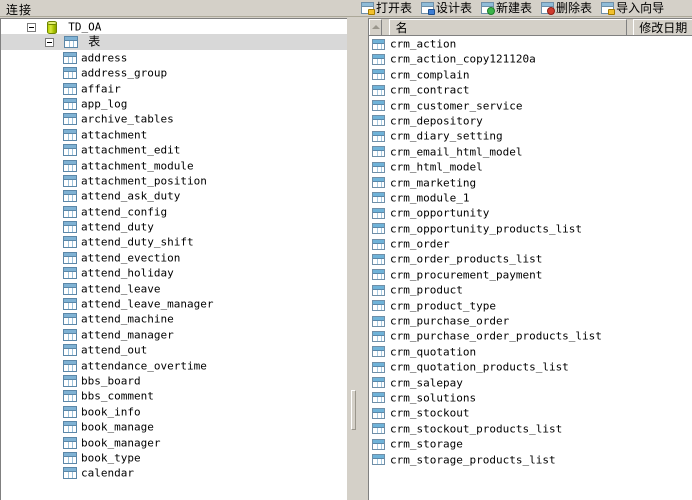 The image size is (692, 500). I want to click on table-row: crm_order, so click(530, 243).